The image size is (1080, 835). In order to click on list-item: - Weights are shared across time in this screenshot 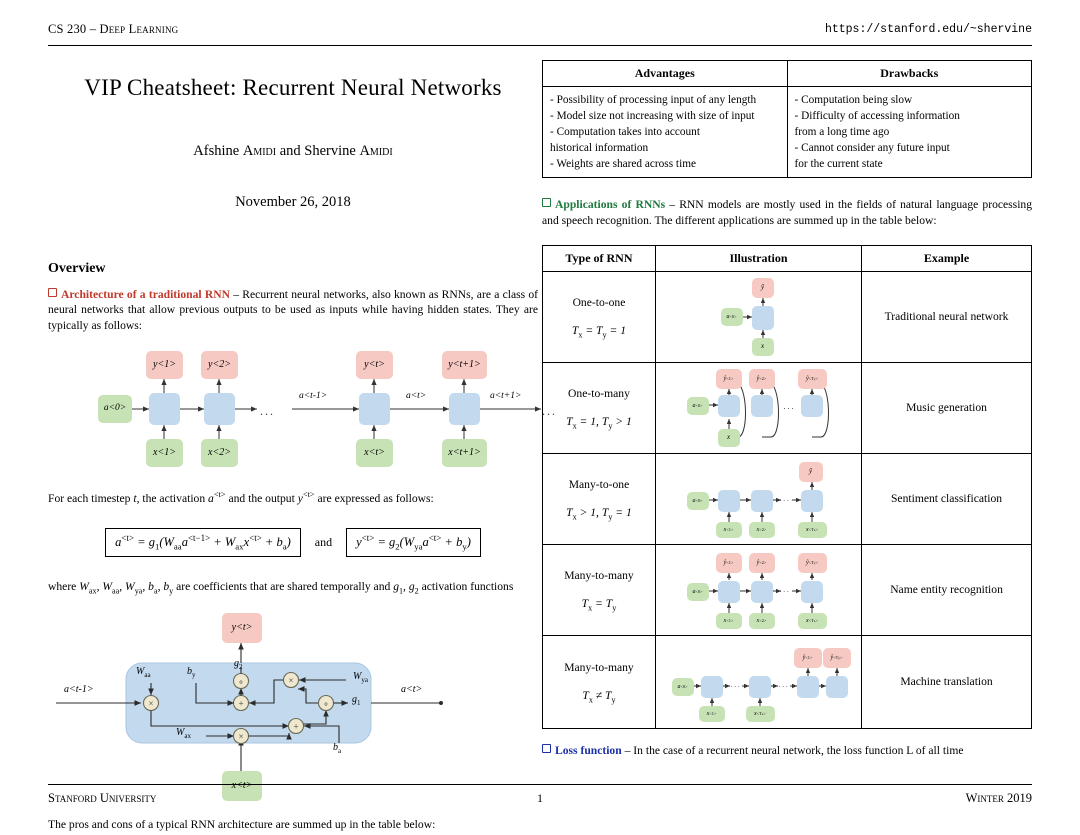, I will do `click(623, 164)`.